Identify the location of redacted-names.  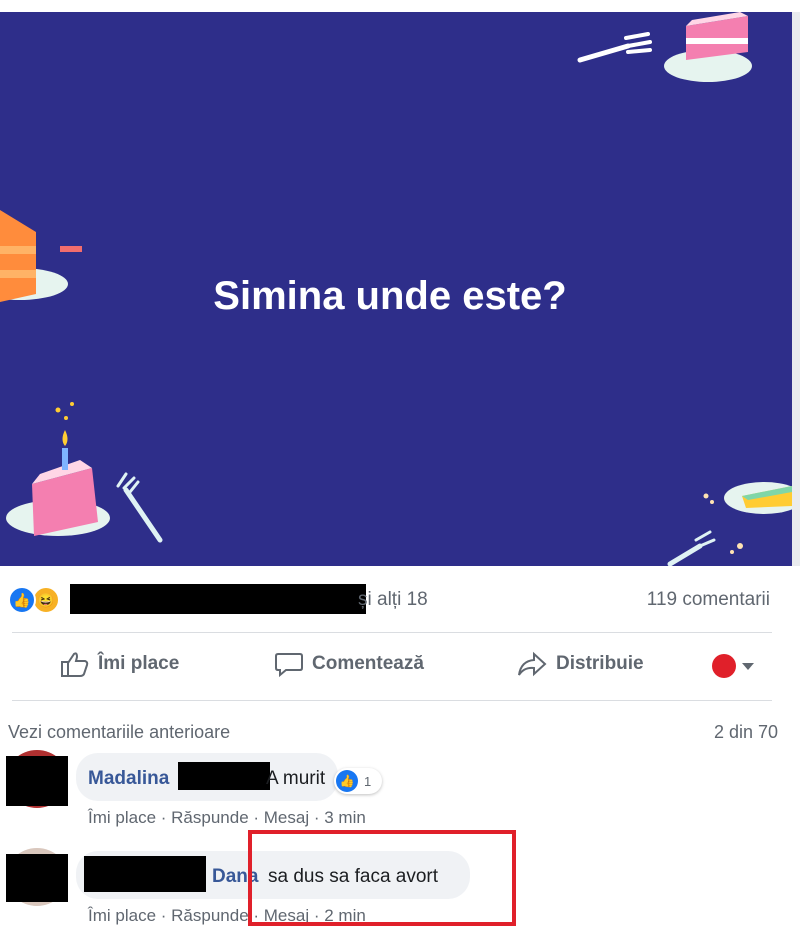
(218, 599).